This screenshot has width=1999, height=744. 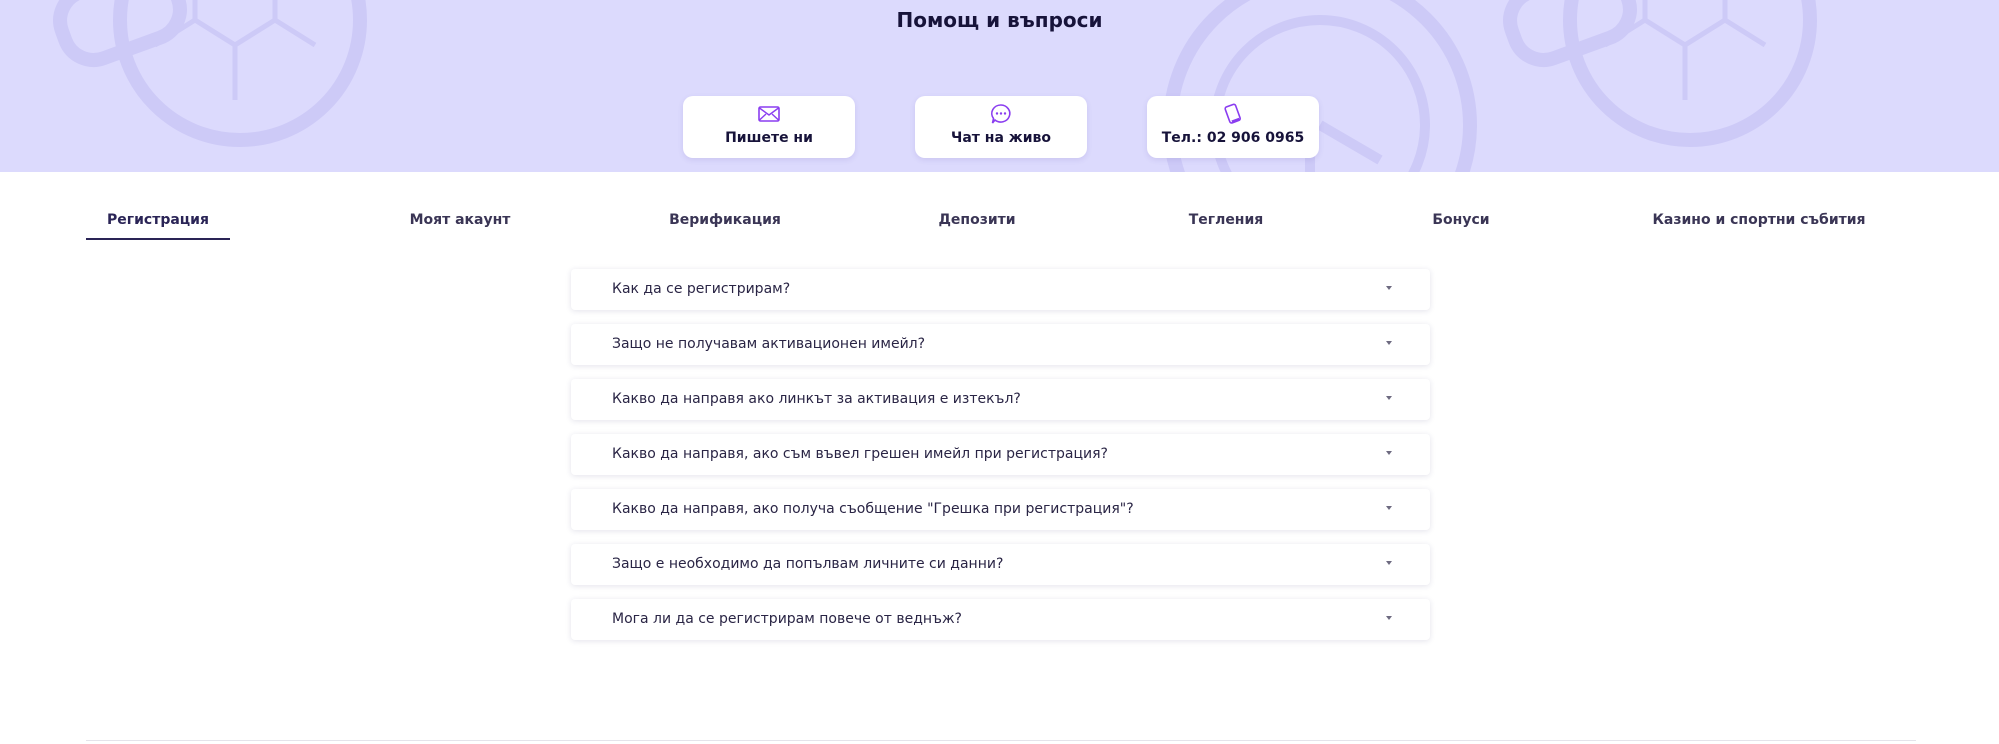 I want to click on envelope-icon, so click(x=769, y=114).